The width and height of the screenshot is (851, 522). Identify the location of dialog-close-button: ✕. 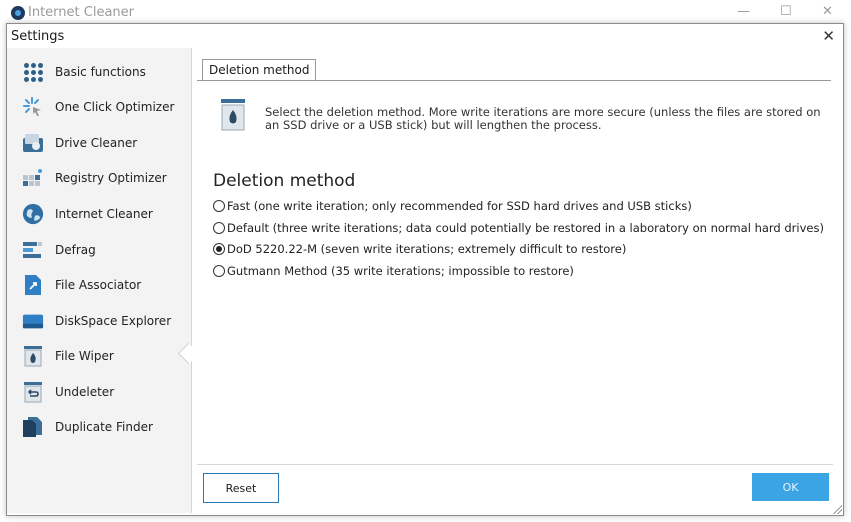
(828, 36).